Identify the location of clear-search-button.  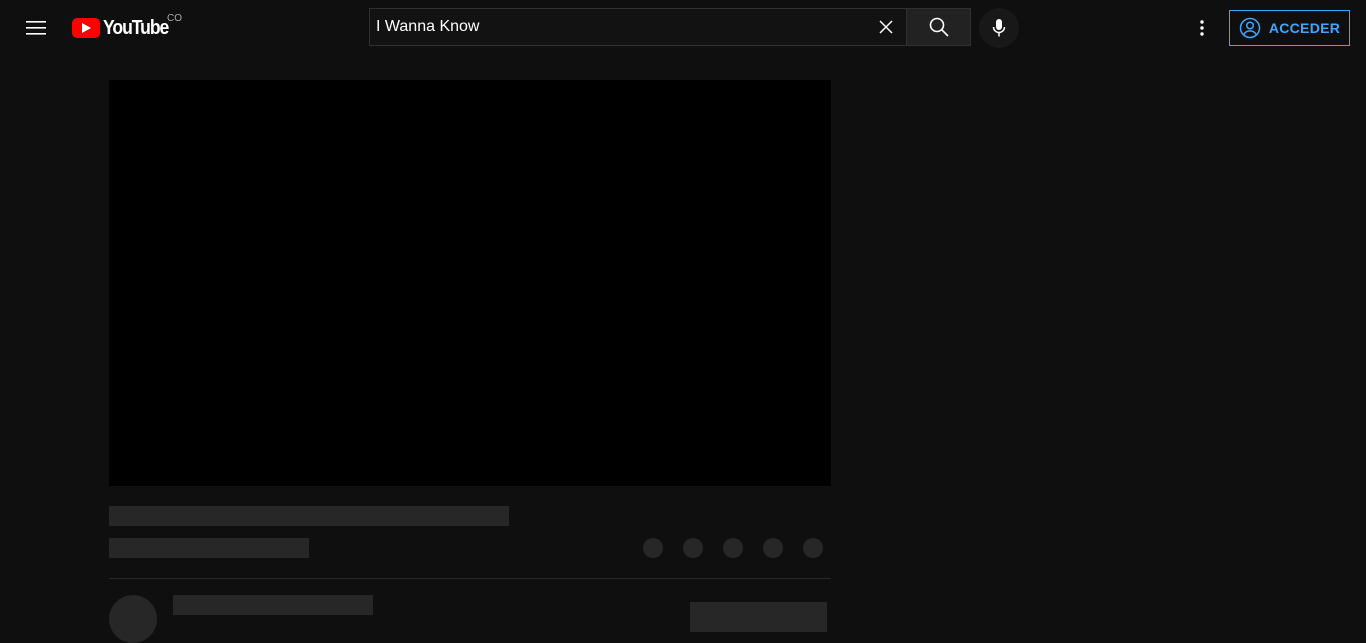
(886, 27).